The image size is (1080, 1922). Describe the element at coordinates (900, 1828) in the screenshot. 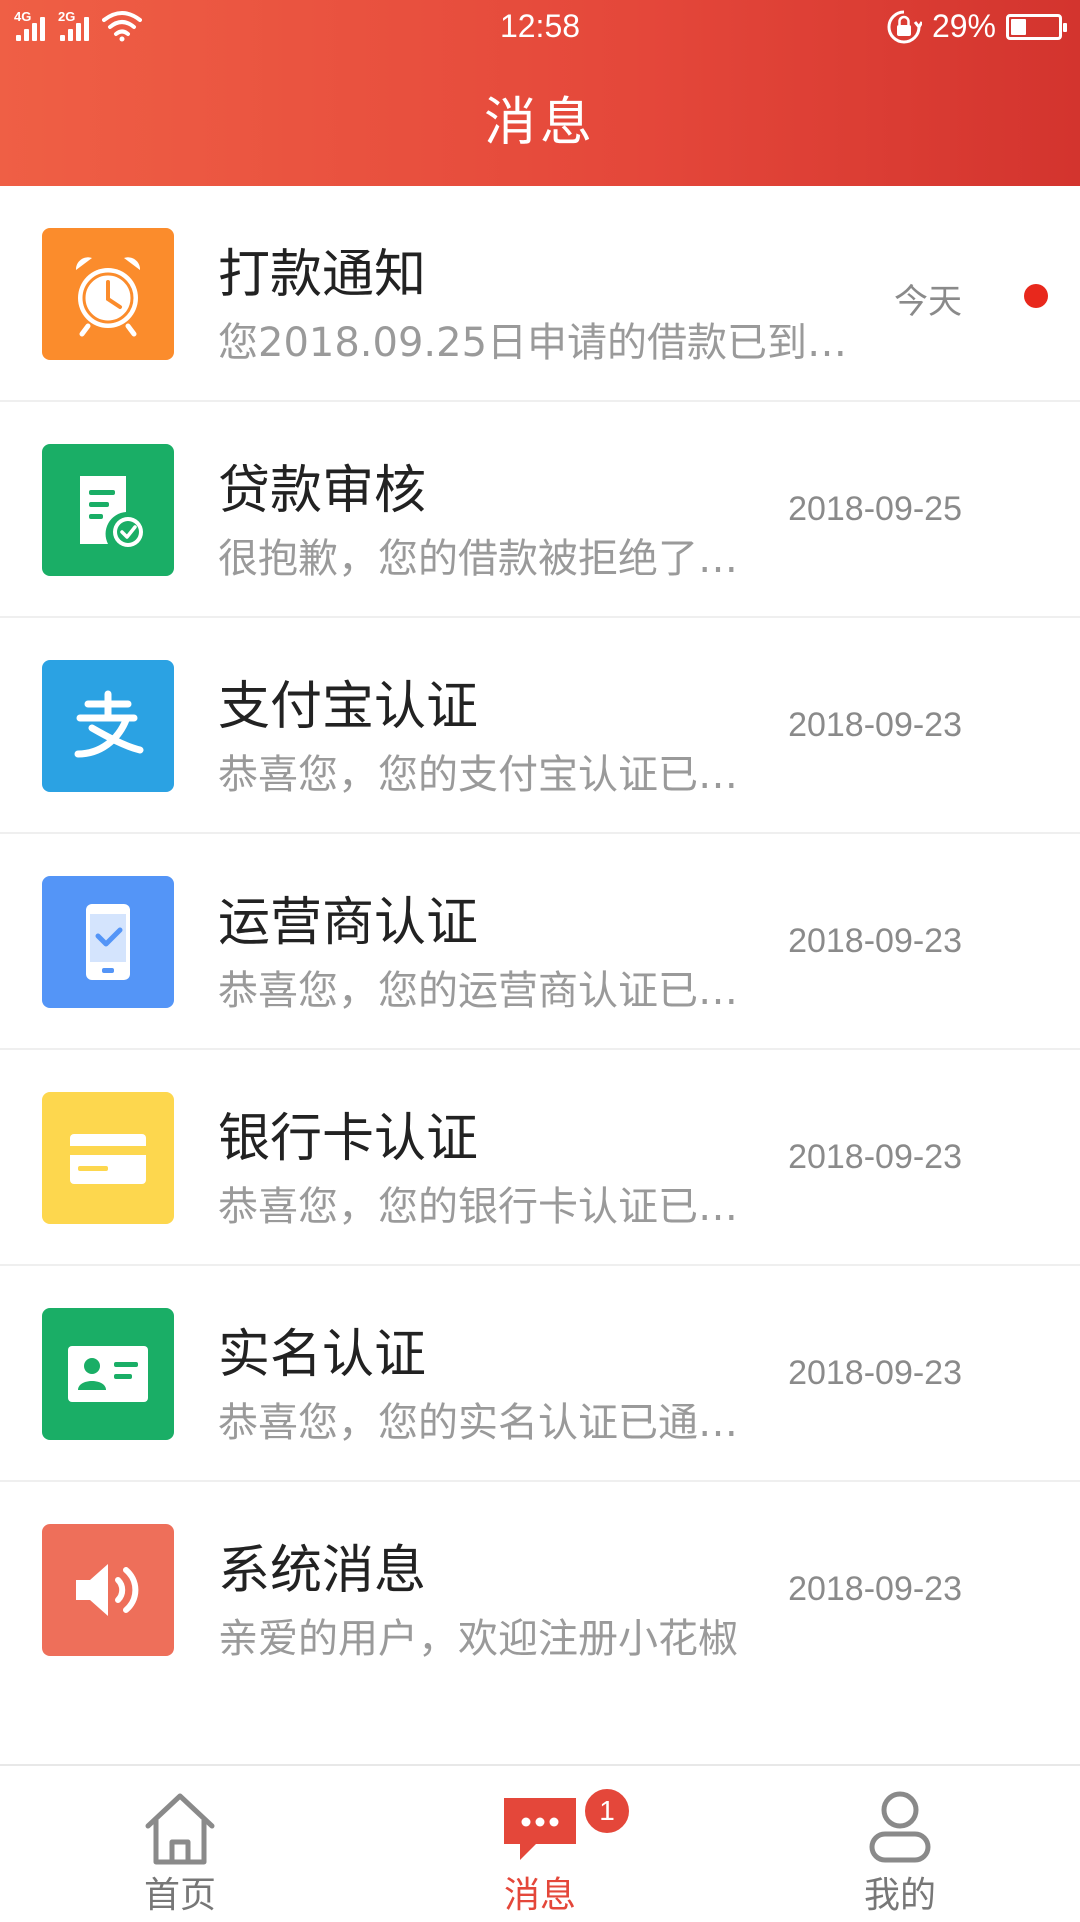

I see `user-icon` at that location.